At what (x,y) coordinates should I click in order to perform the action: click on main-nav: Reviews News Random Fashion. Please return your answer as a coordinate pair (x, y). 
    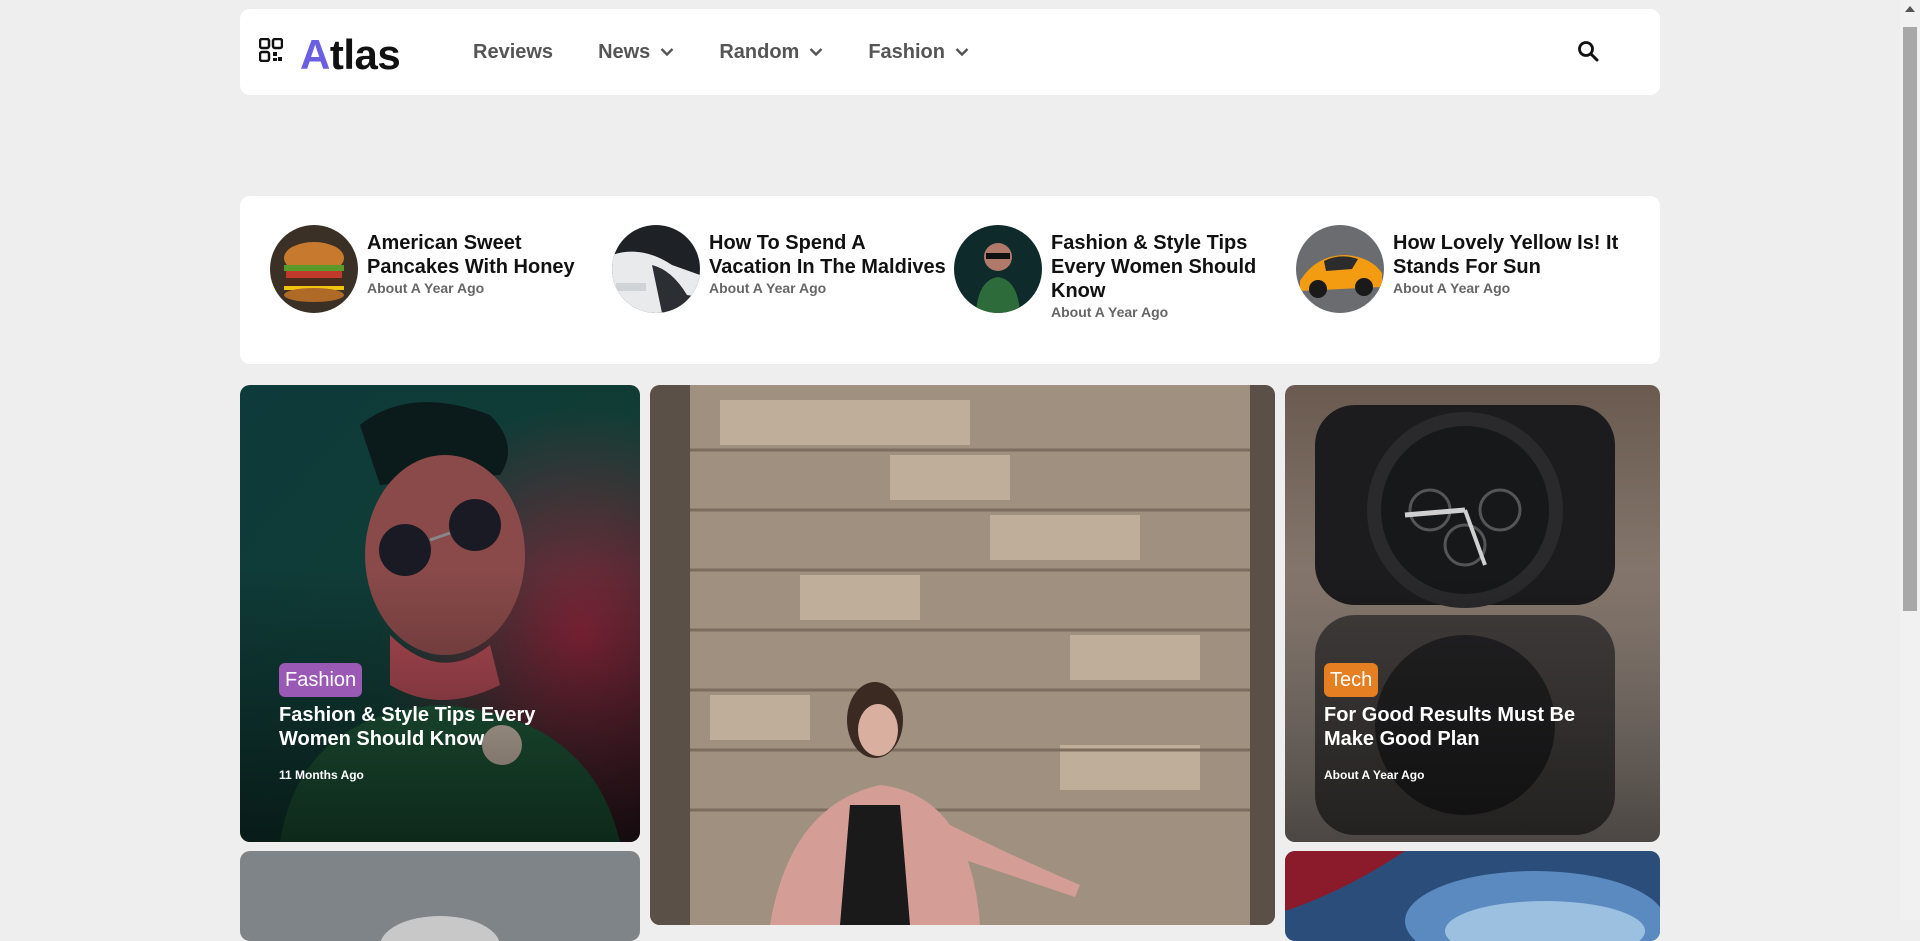
    Looking at the image, I should click on (743, 52).